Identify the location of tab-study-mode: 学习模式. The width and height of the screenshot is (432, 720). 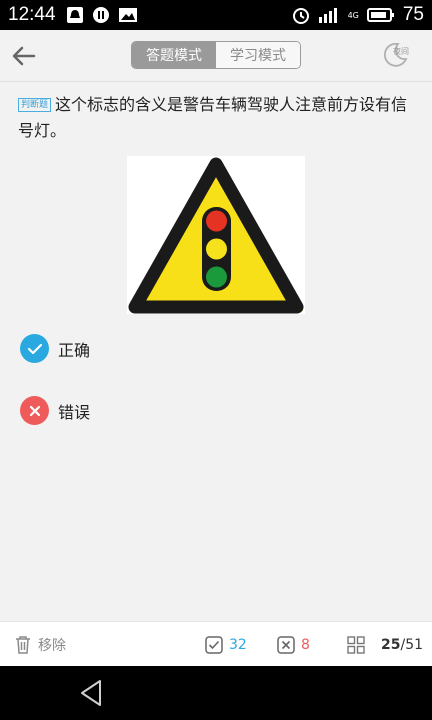
(258, 55).